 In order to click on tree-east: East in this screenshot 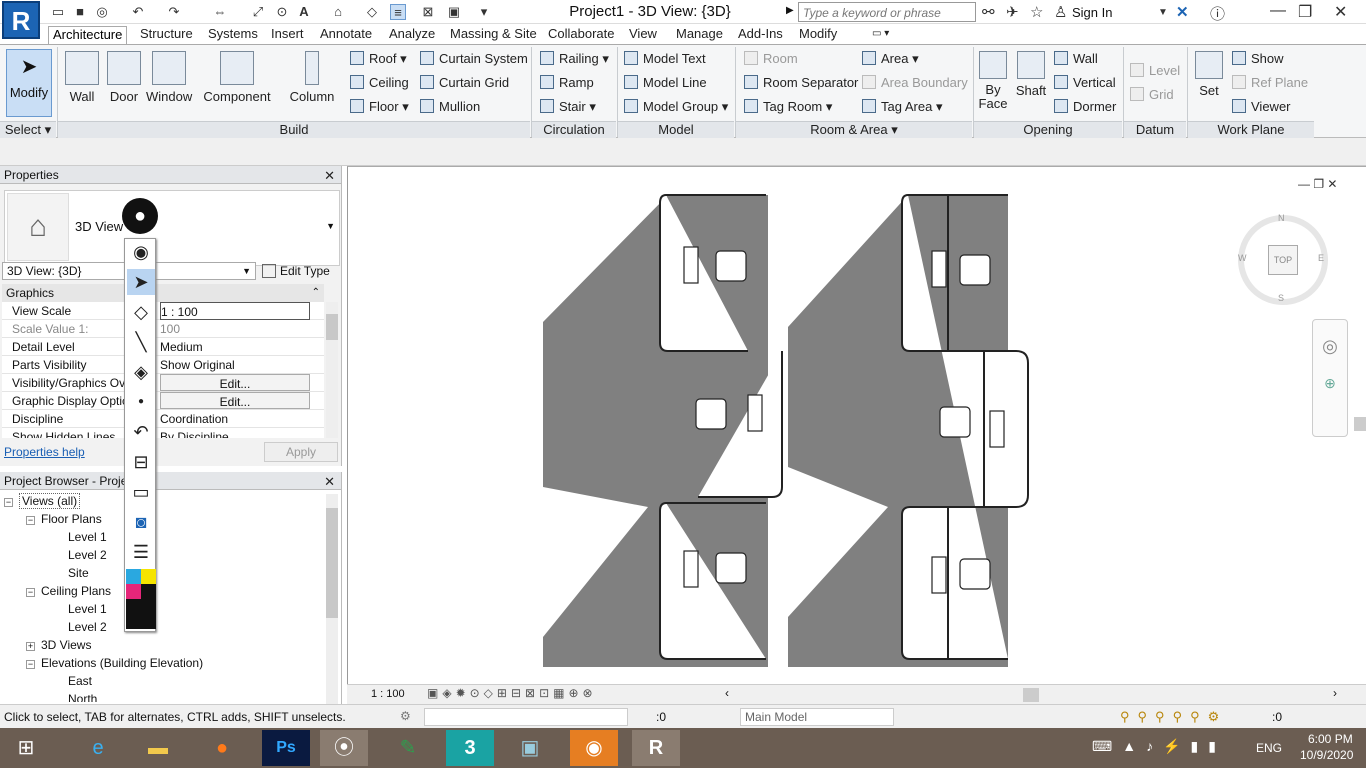, I will do `click(80, 681)`.